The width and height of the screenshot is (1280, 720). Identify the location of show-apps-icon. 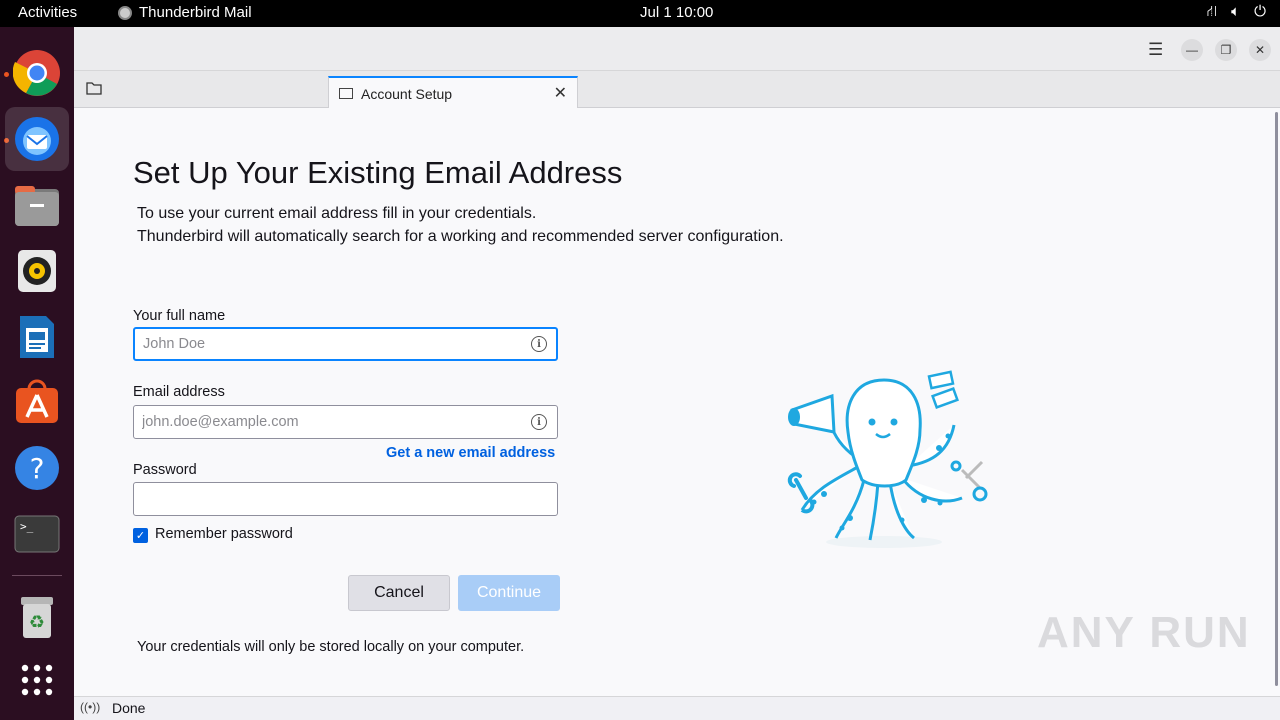
(37, 680).